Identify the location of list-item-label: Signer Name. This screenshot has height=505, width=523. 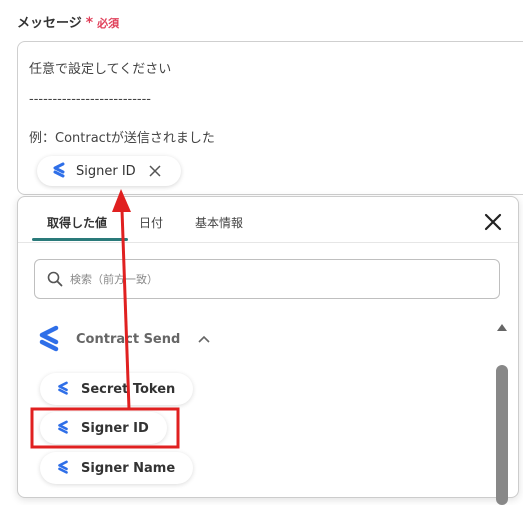
(128, 468).